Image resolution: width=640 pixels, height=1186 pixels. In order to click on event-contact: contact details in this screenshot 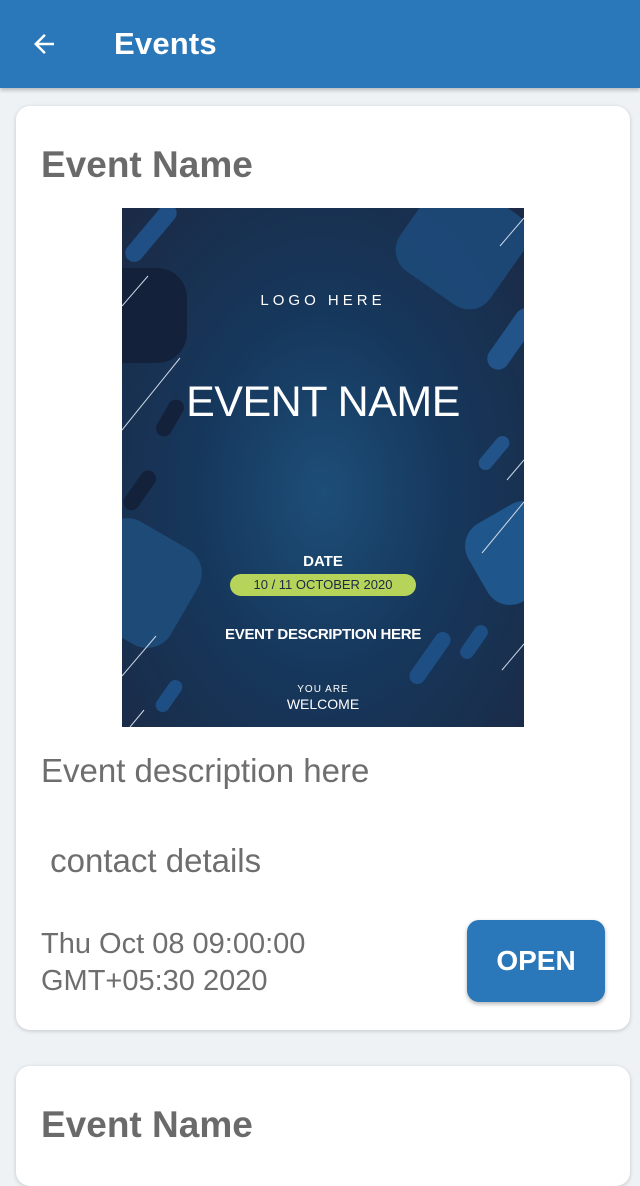, I will do `click(151, 860)`.